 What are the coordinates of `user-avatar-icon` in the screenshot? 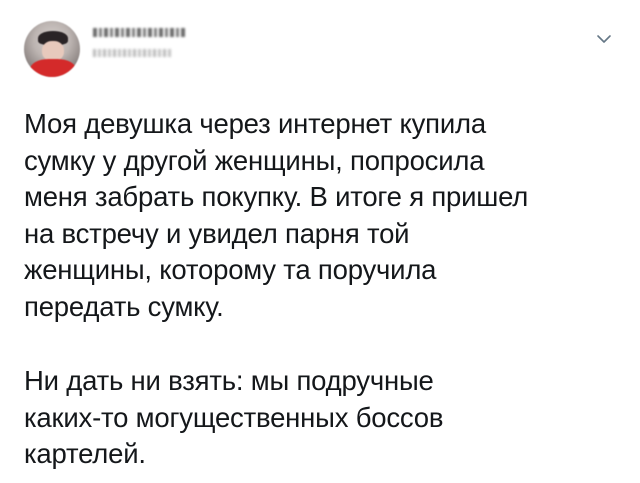 It's located at (52, 49).